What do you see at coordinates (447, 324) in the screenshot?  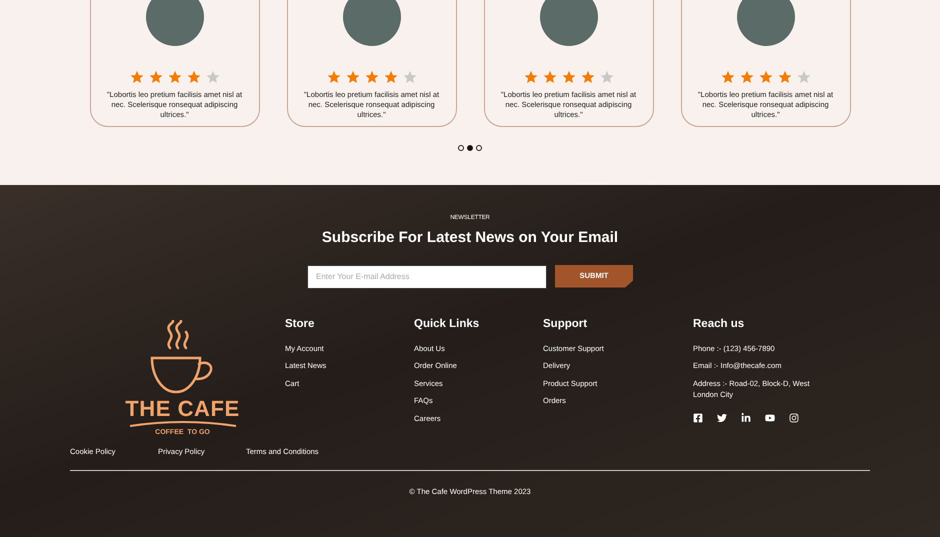 I see `column-heading: Quick Links` at bounding box center [447, 324].